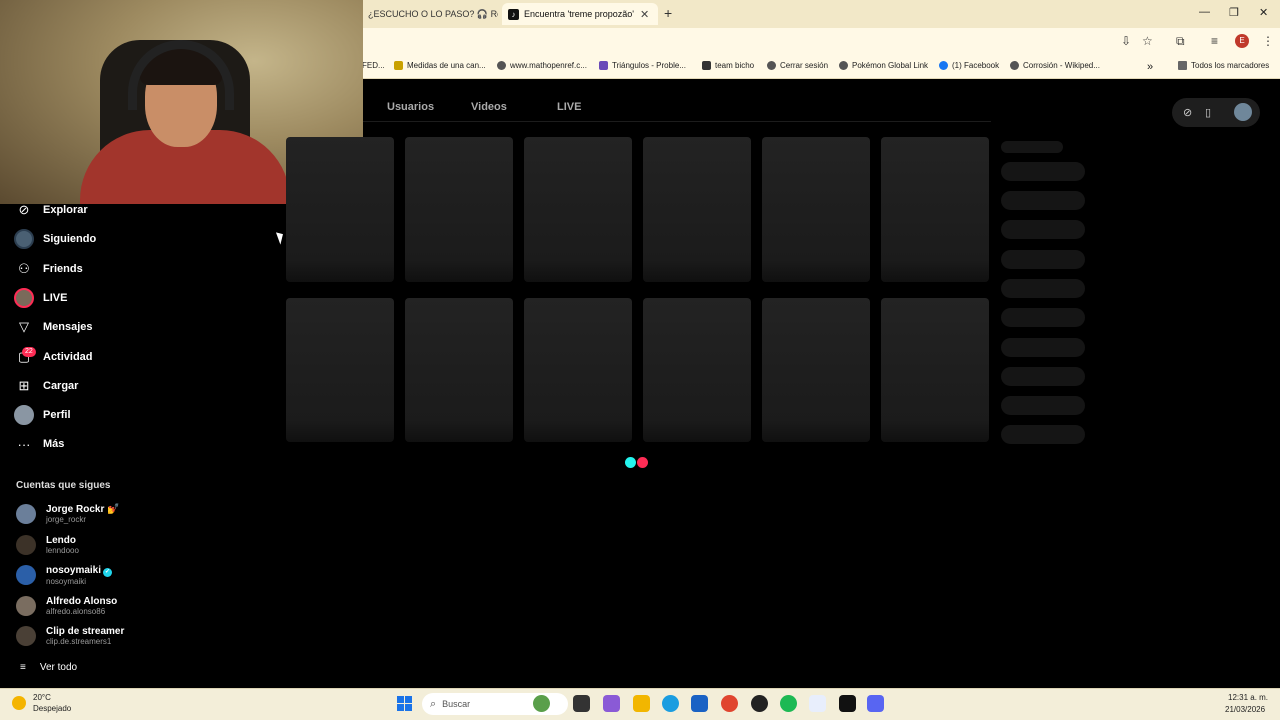  I want to click on store-icon, so click(699, 703).